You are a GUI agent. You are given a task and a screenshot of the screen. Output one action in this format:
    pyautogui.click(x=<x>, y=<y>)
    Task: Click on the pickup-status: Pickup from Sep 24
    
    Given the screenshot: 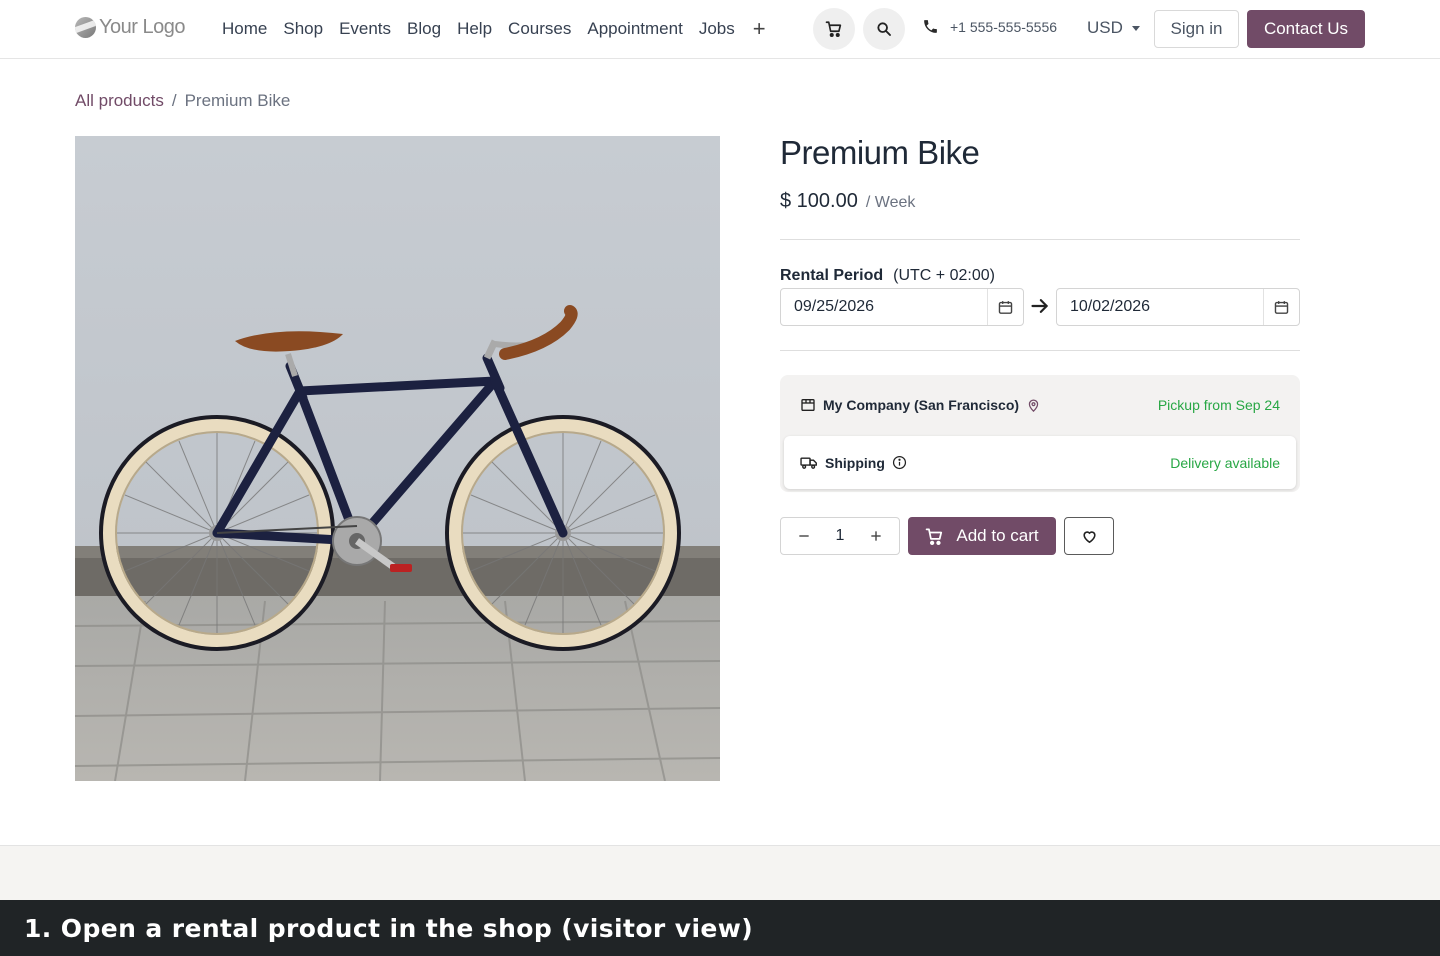 What is the action you would take?
    pyautogui.click(x=1218, y=405)
    